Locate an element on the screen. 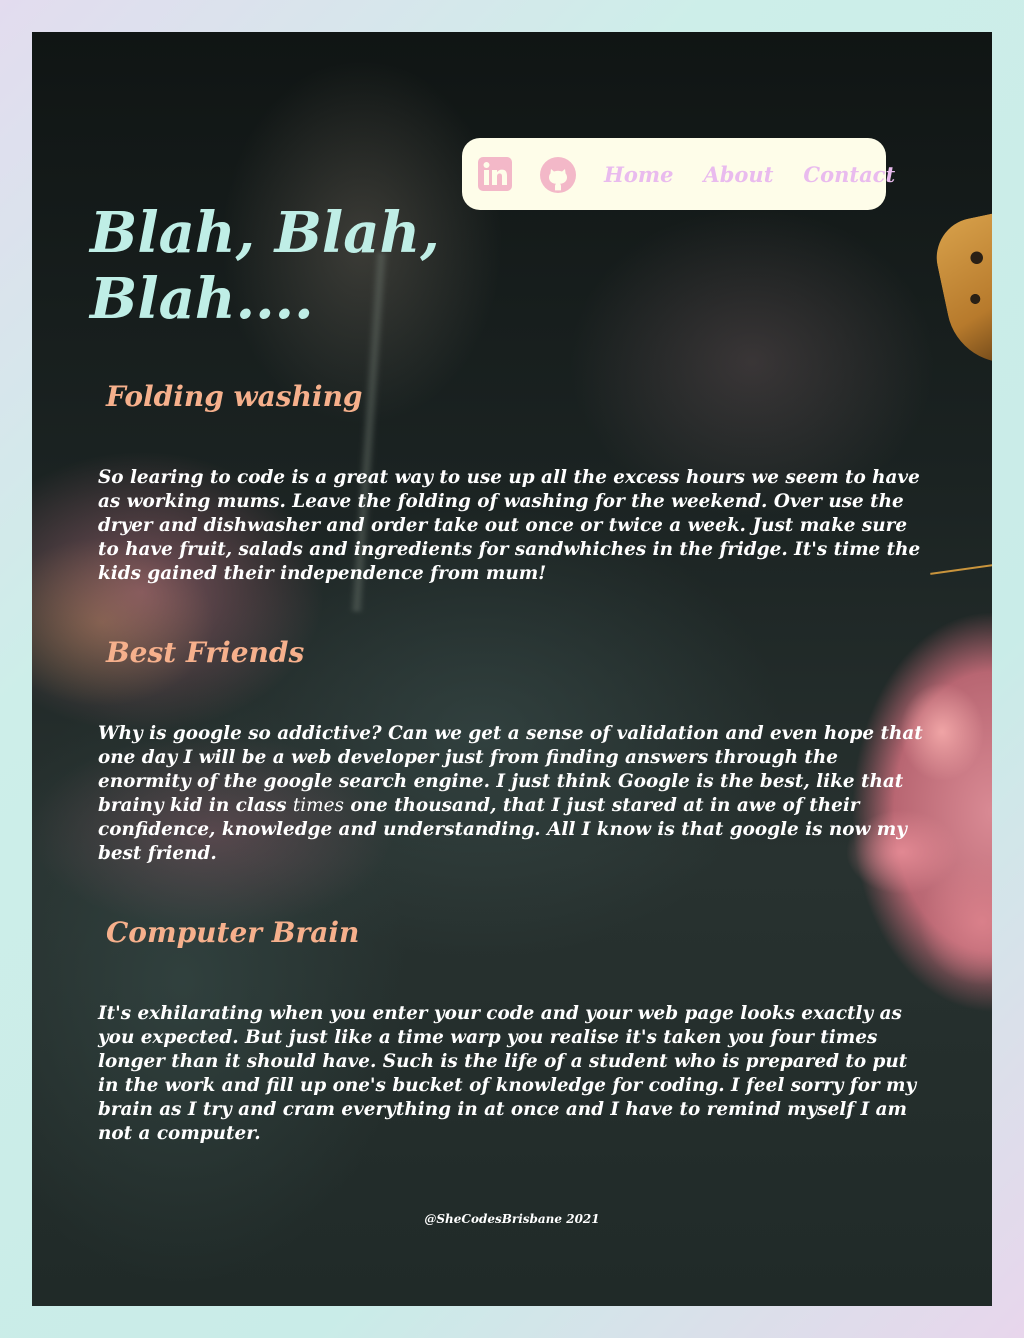 This screenshot has width=1024, height=1338. section-heading-best-friends: Best Friends is located at coordinates (205, 652).